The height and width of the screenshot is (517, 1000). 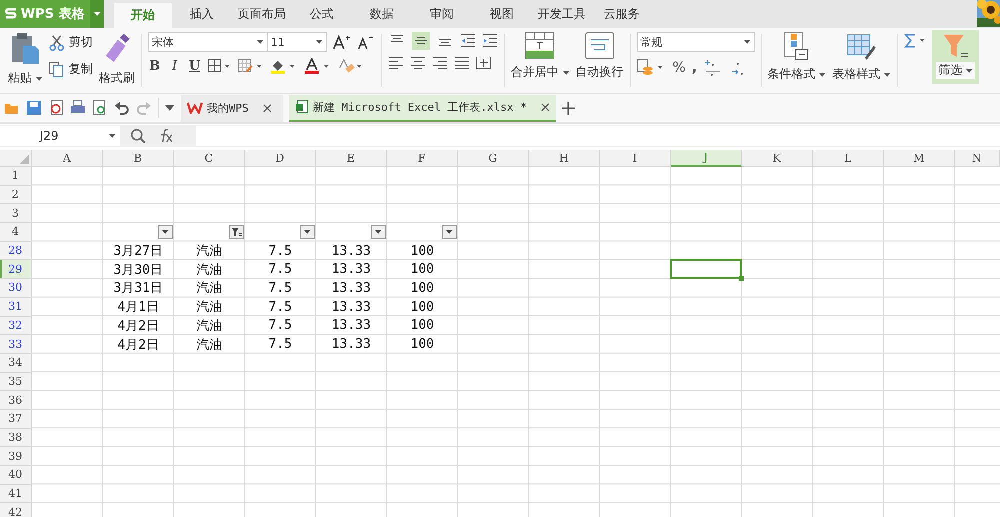 I want to click on app-menu-dropdown, so click(x=97, y=14).